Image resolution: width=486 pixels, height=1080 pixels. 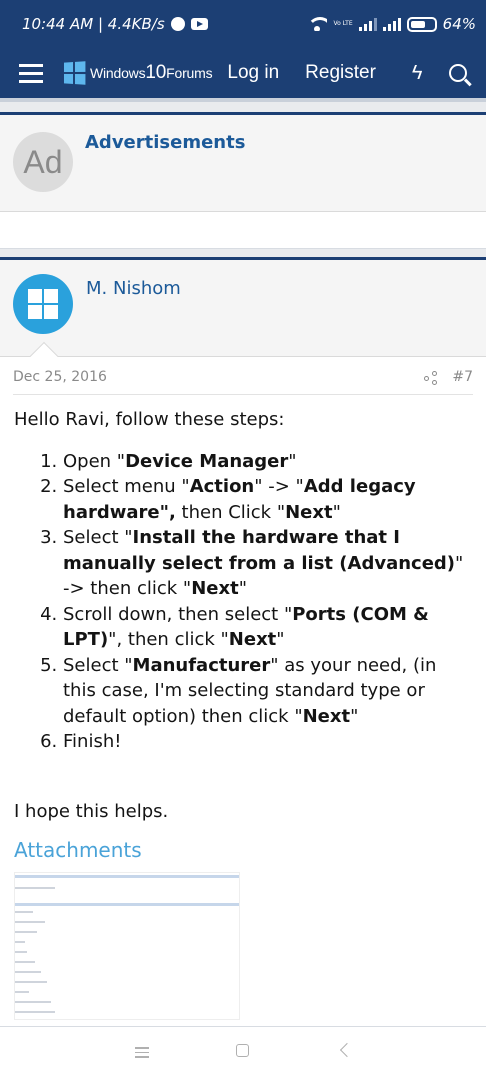 I want to click on post-meta: Dec 25, 2016 #7, so click(x=243, y=376).